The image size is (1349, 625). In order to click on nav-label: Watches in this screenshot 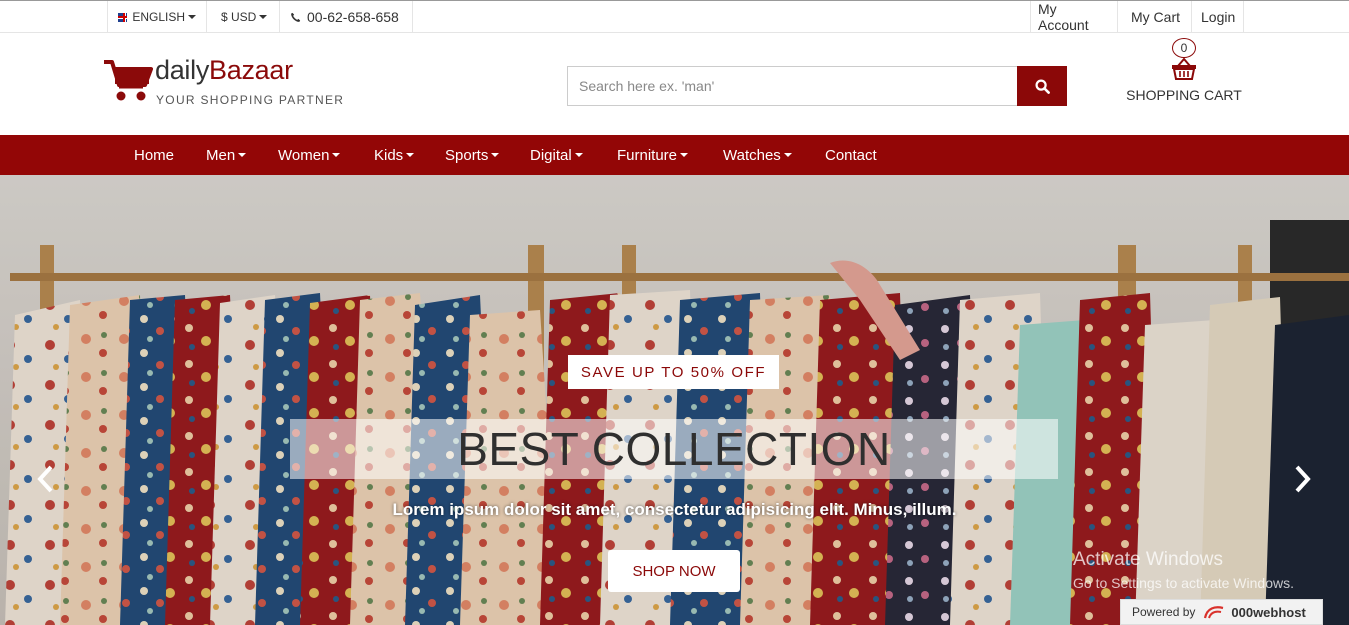, I will do `click(752, 155)`.